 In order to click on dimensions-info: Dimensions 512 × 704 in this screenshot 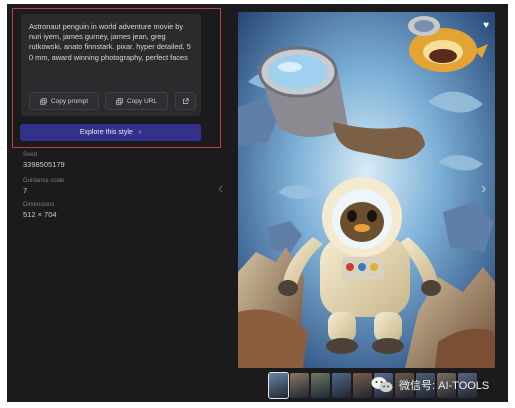, I will do `click(40, 210)`.